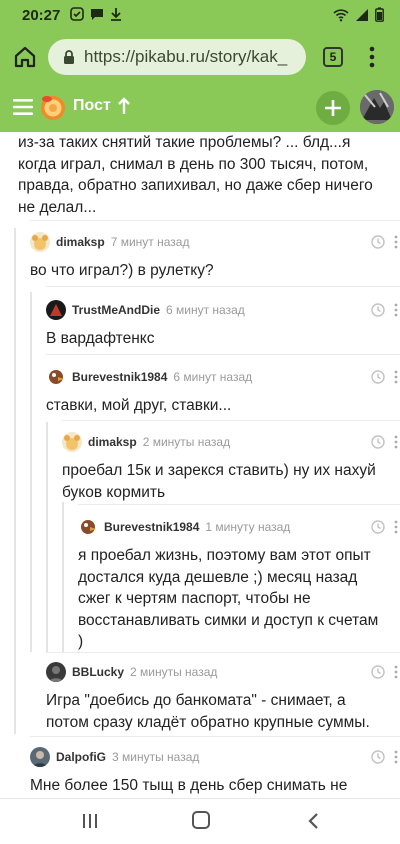 The image size is (400, 844). I want to click on plus-icon, so click(333, 108).